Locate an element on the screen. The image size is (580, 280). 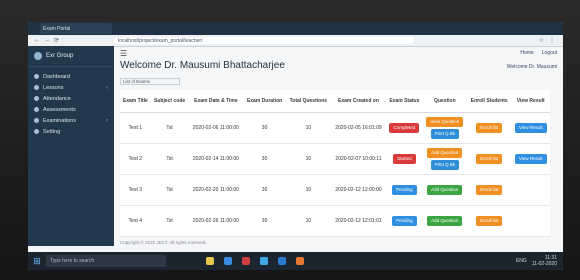
store-icon is located at coordinates (282, 261).